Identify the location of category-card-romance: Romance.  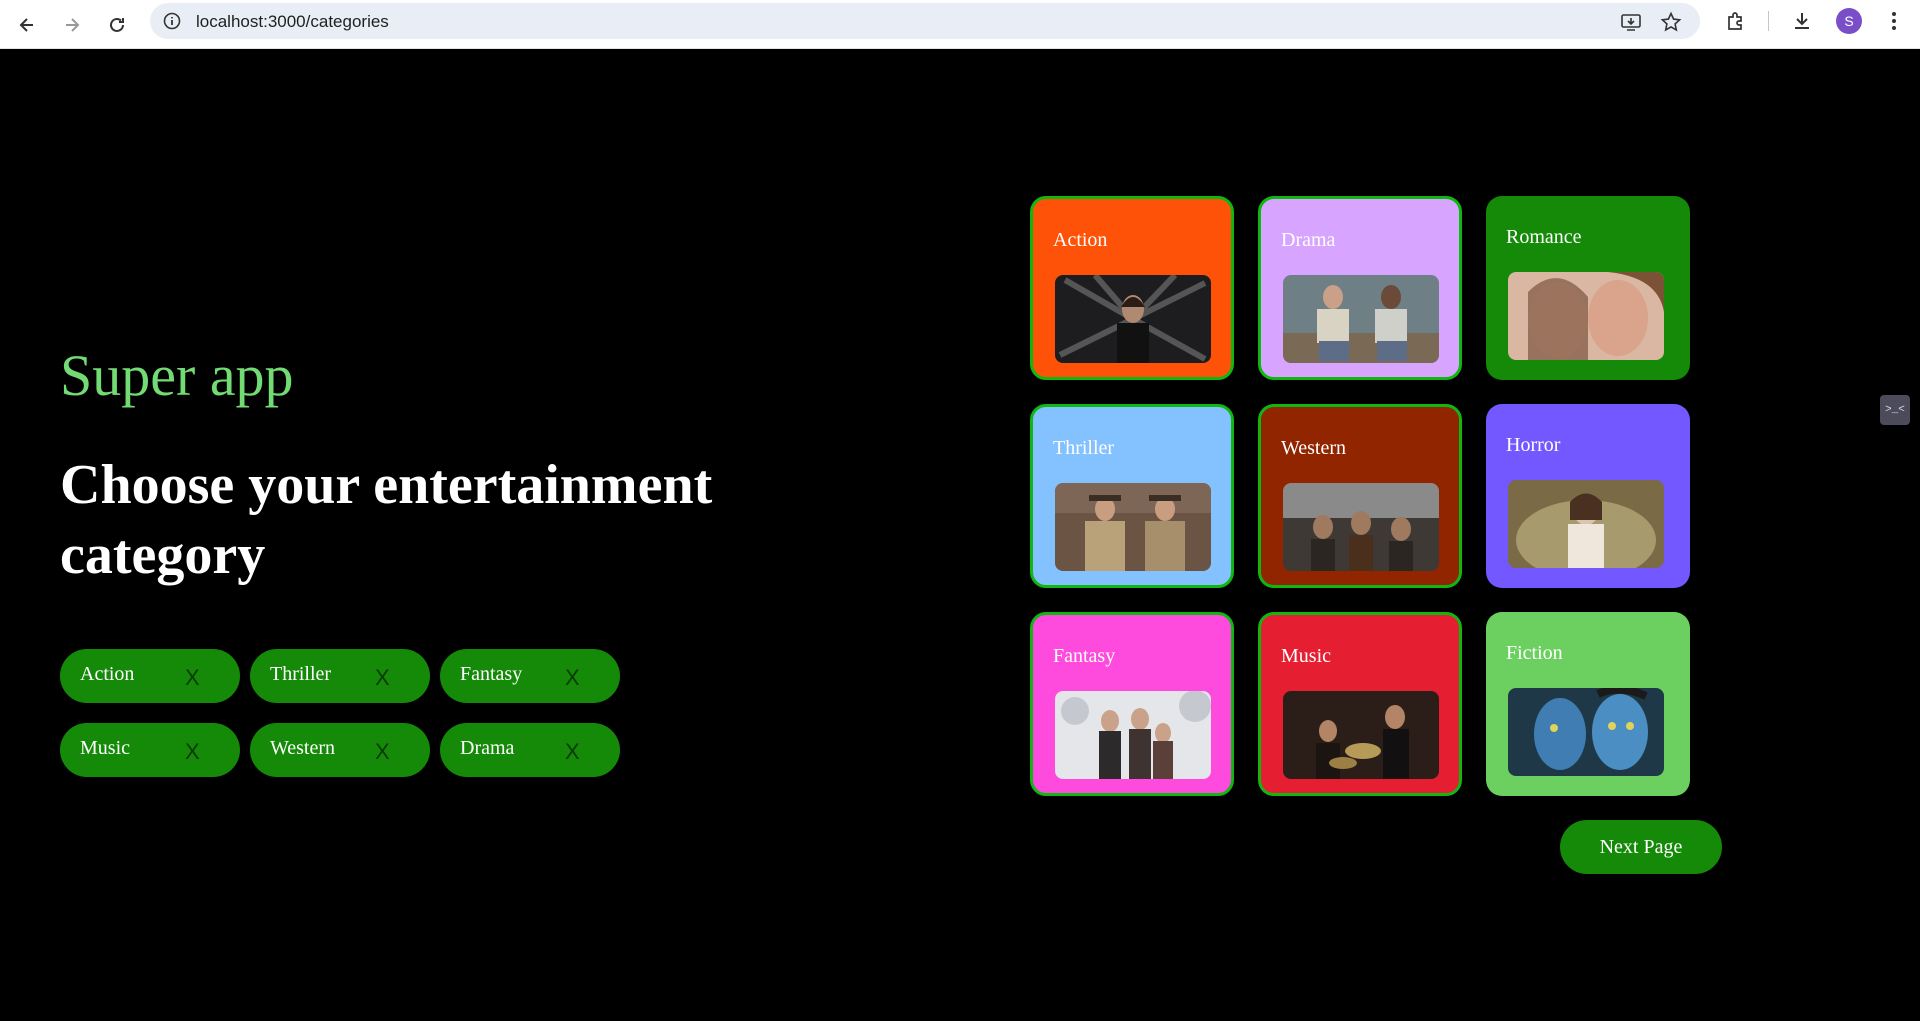
(1588, 288).